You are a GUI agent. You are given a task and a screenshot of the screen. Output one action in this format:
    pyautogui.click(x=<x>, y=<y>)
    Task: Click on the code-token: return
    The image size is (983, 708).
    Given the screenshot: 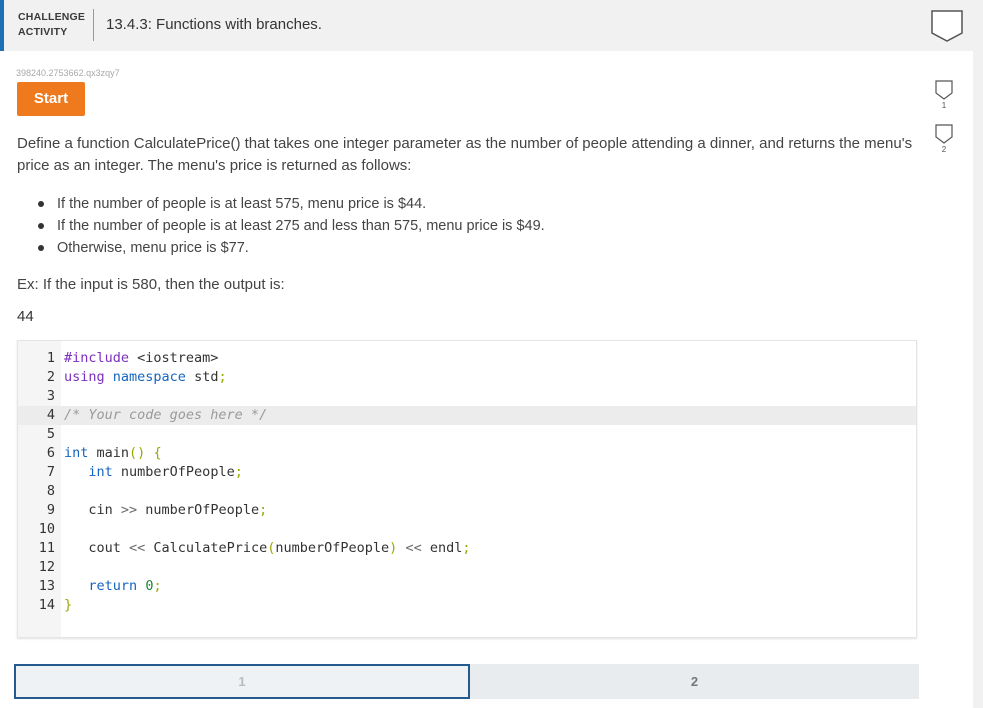 What is the action you would take?
    pyautogui.click(x=113, y=586)
    